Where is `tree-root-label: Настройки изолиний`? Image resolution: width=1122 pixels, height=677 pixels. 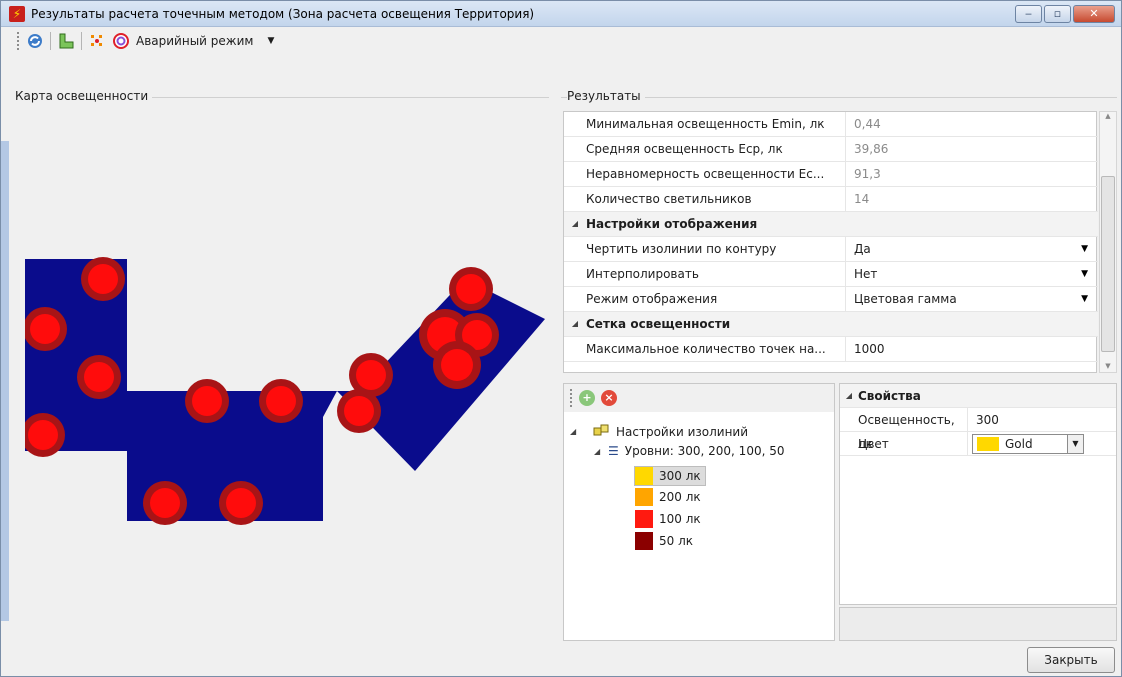
tree-root-label: Настройки изолиний is located at coordinates (682, 431).